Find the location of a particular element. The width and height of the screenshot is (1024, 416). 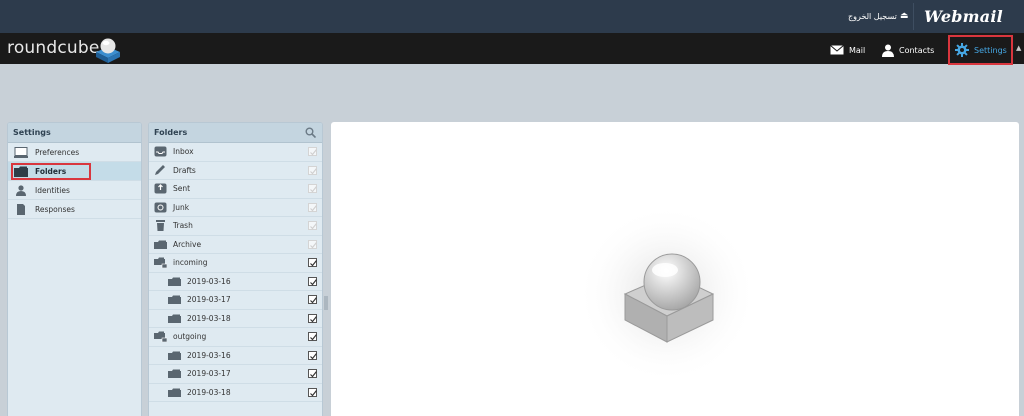

gear-icon is located at coordinates (962, 50).